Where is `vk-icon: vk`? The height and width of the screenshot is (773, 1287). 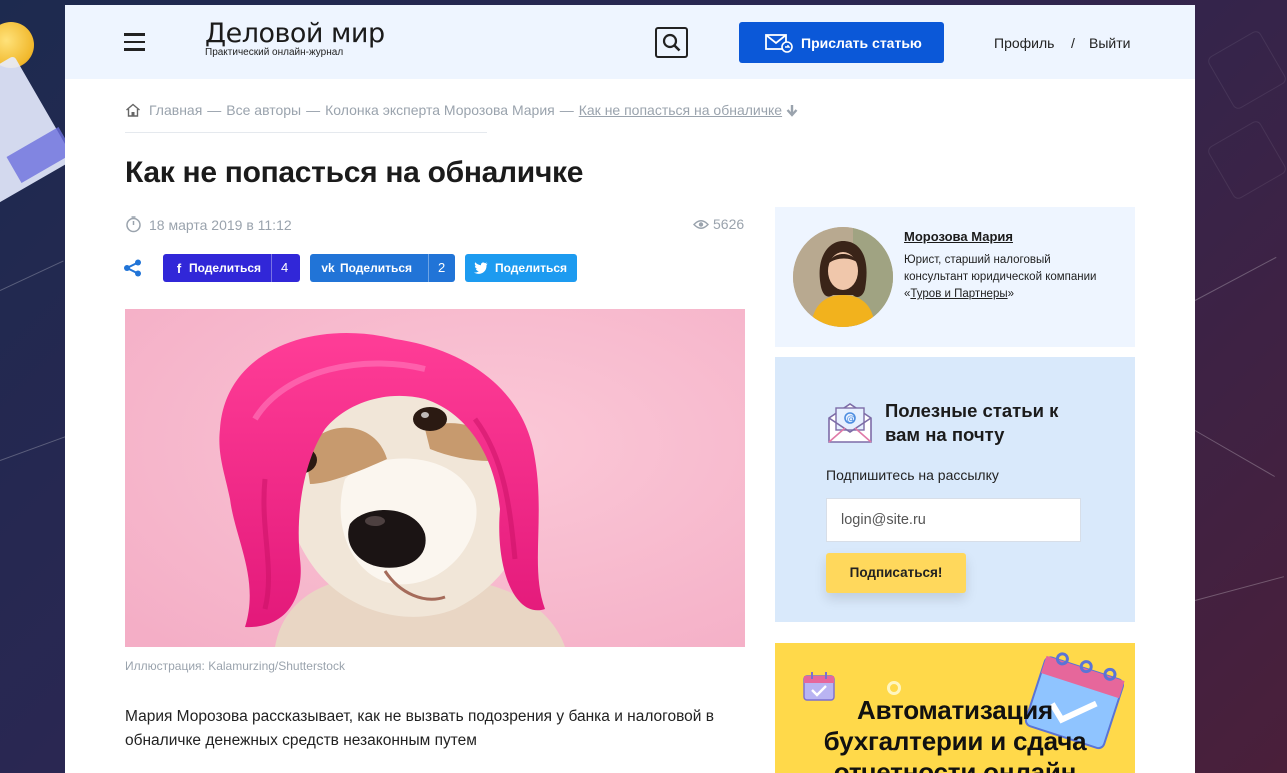 vk-icon: vk is located at coordinates (328, 268).